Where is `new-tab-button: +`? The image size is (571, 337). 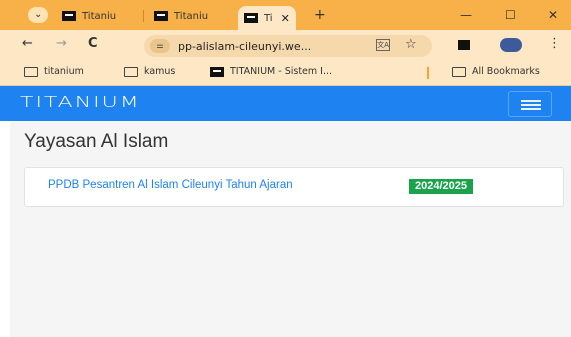
new-tab-button: + is located at coordinates (320, 15).